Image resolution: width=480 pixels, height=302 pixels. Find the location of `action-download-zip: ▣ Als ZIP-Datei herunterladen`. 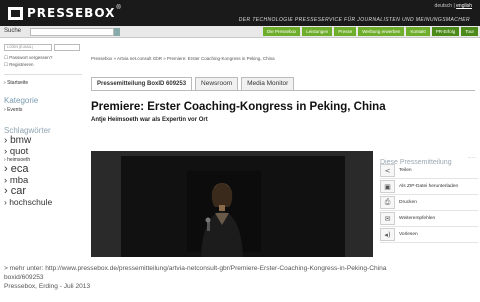

action-download-zip: ▣ Als ZIP-Datei herunterladen is located at coordinates (429, 187).